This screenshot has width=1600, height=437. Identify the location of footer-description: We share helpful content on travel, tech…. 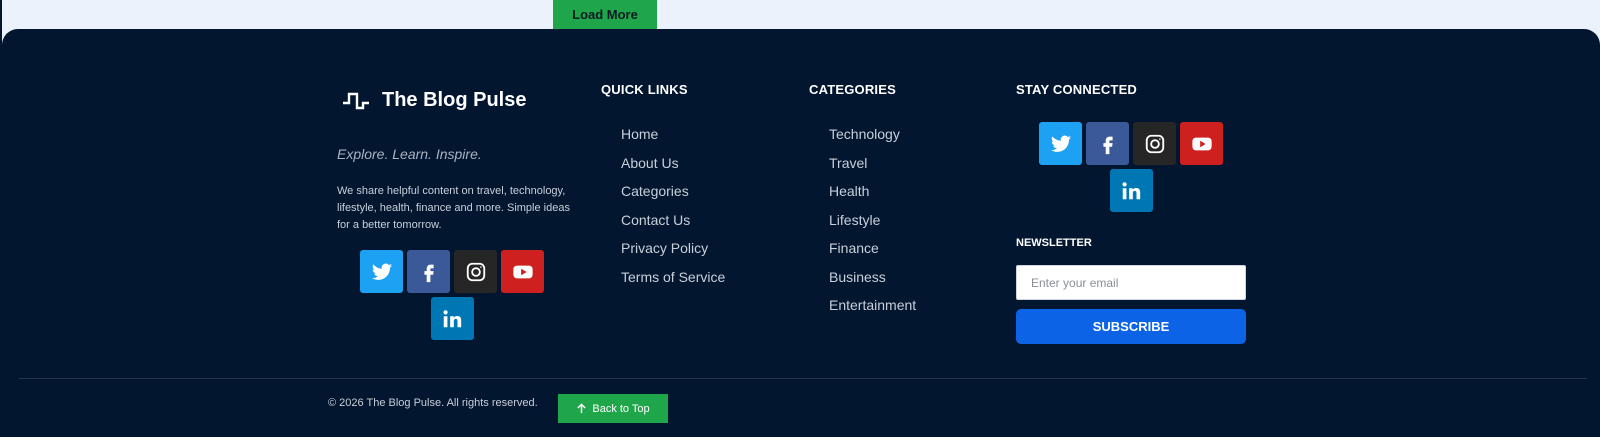
(453, 208).